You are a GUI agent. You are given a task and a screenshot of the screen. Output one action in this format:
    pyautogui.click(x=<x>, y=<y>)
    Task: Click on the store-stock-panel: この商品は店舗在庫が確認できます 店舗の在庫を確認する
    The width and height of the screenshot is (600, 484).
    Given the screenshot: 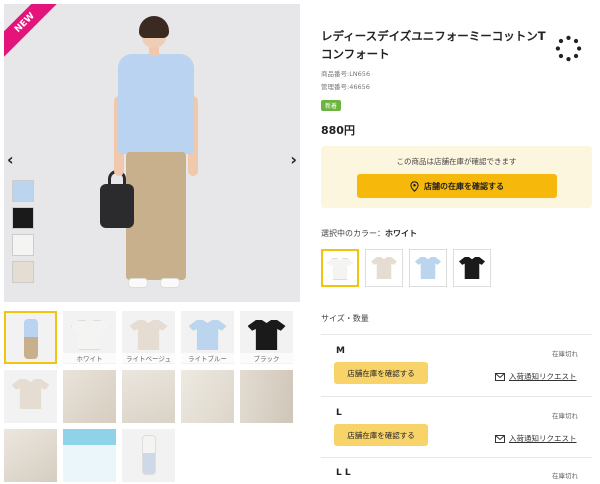 What is the action you would take?
    pyautogui.click(x=456, y=177)
    